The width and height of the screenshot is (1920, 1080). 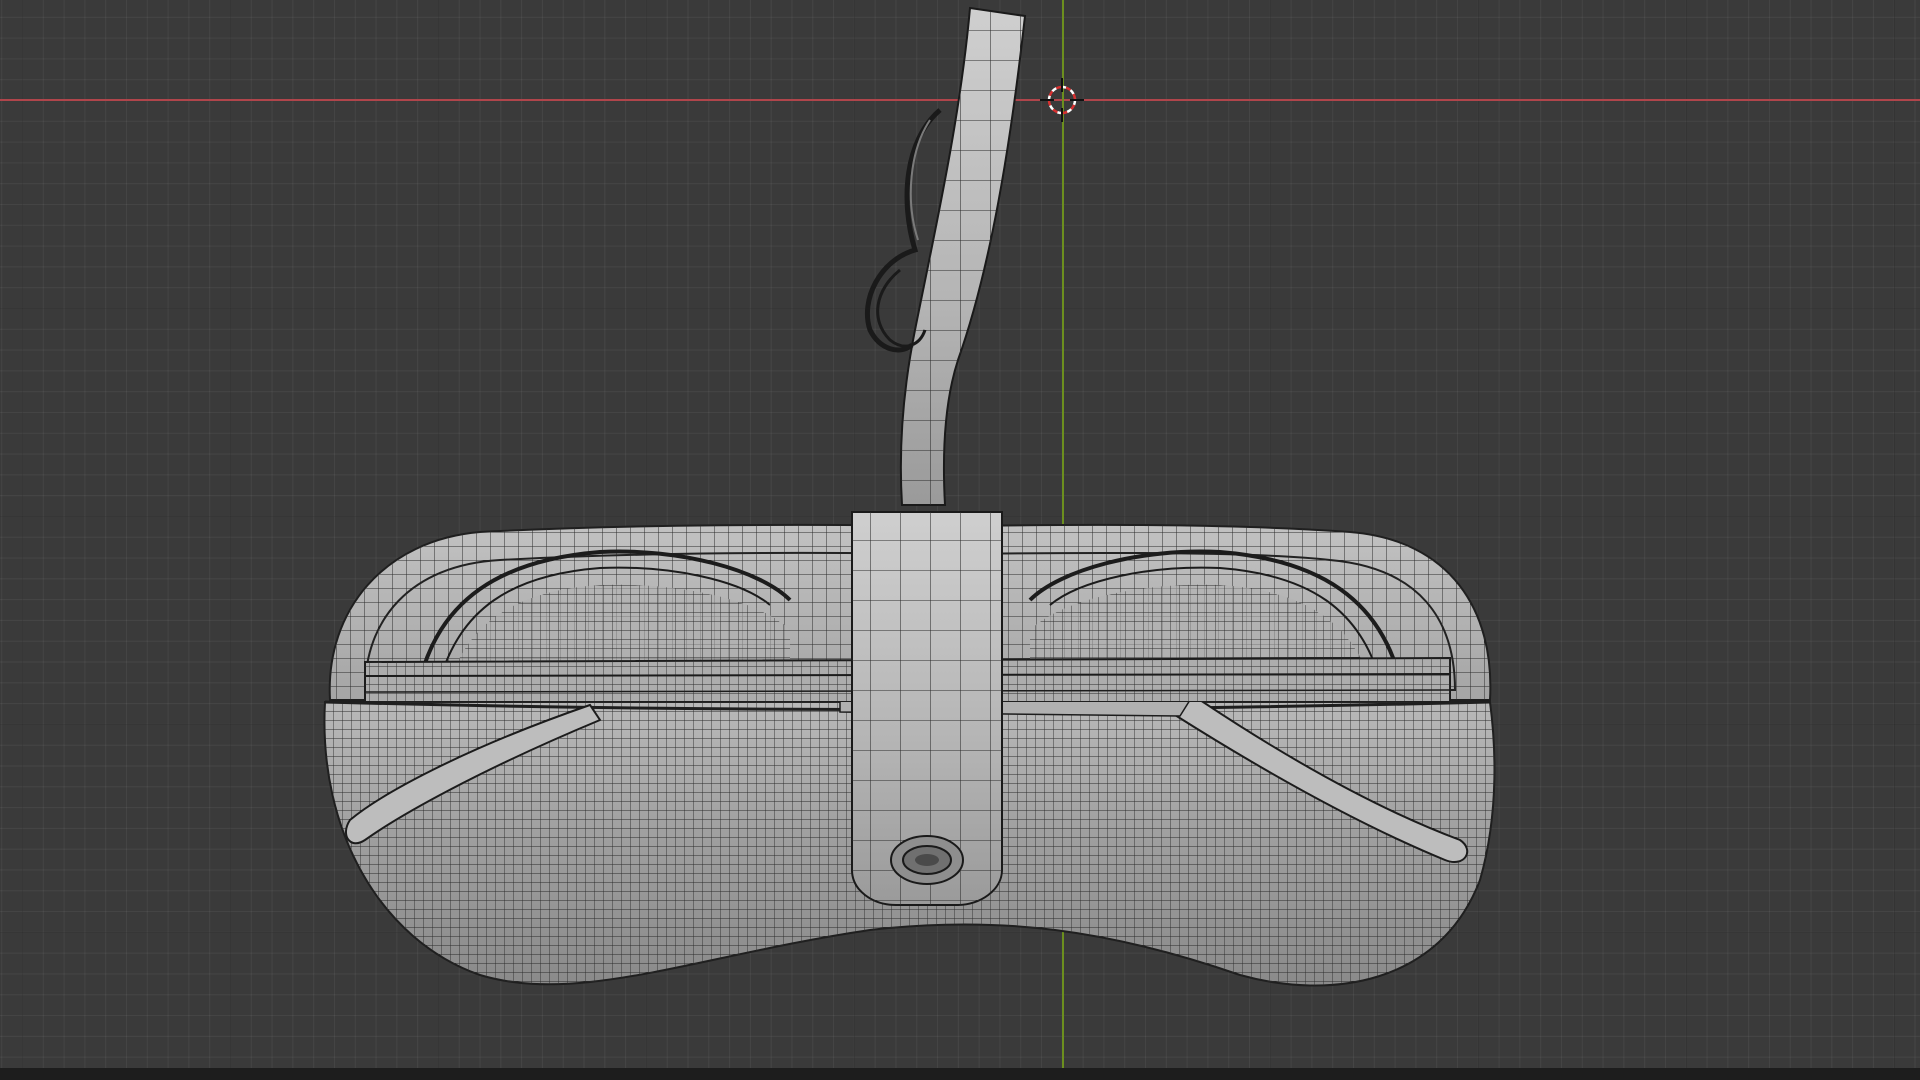 I want to click on case-strap, so click(x=939, y=456).